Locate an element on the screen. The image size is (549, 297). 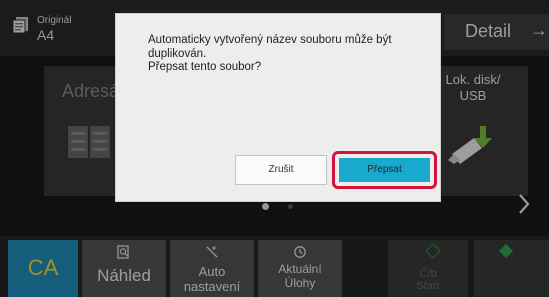
overwrite-button: Přepsat is located at coordinates (384, 170).